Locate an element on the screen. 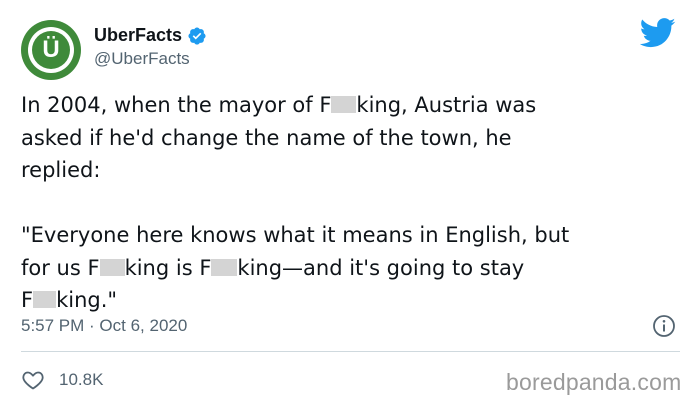 The height and width of the screenshot is (406, 700). avatar-logo: Ü is located at coordinates (51, 50).